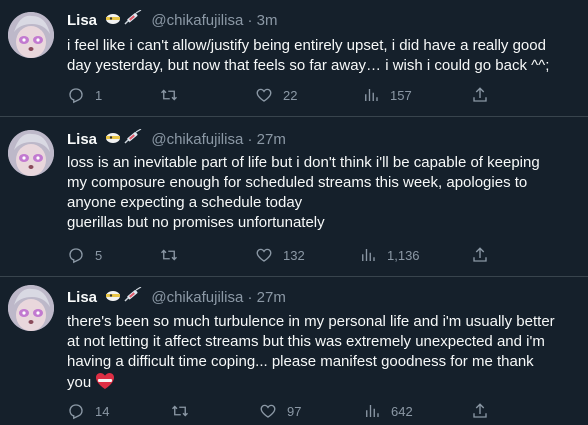 The width and height of the screenshot is (588, 425). I want to click on views-button: 157, so click(387, 95).